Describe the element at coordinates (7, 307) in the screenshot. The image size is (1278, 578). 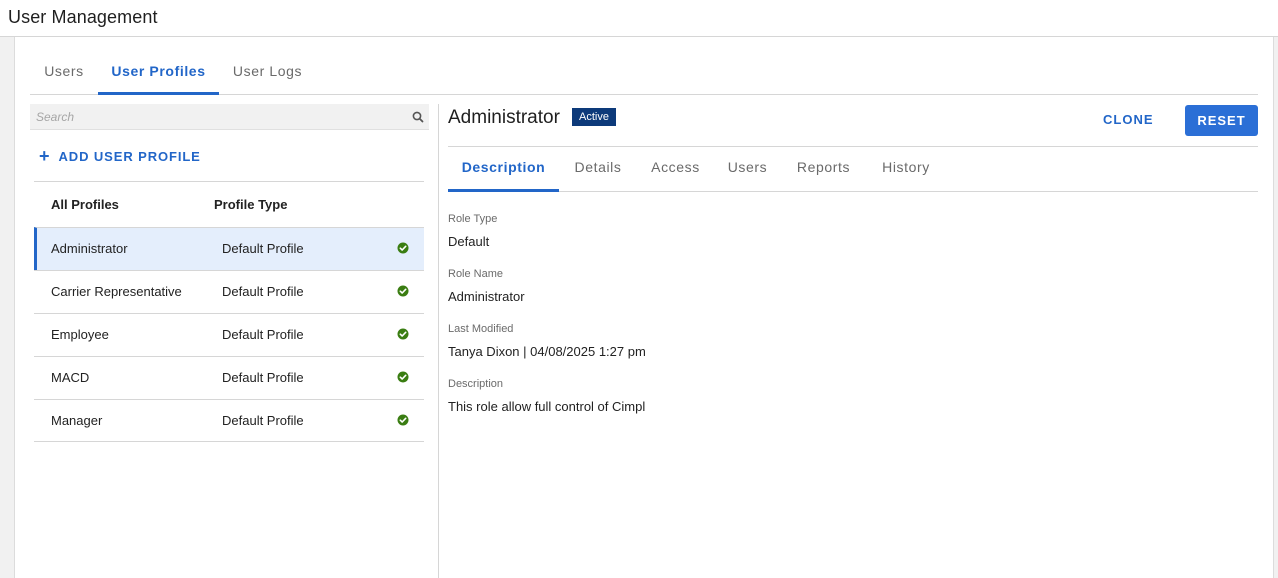
I see `left-gutter` at that location.